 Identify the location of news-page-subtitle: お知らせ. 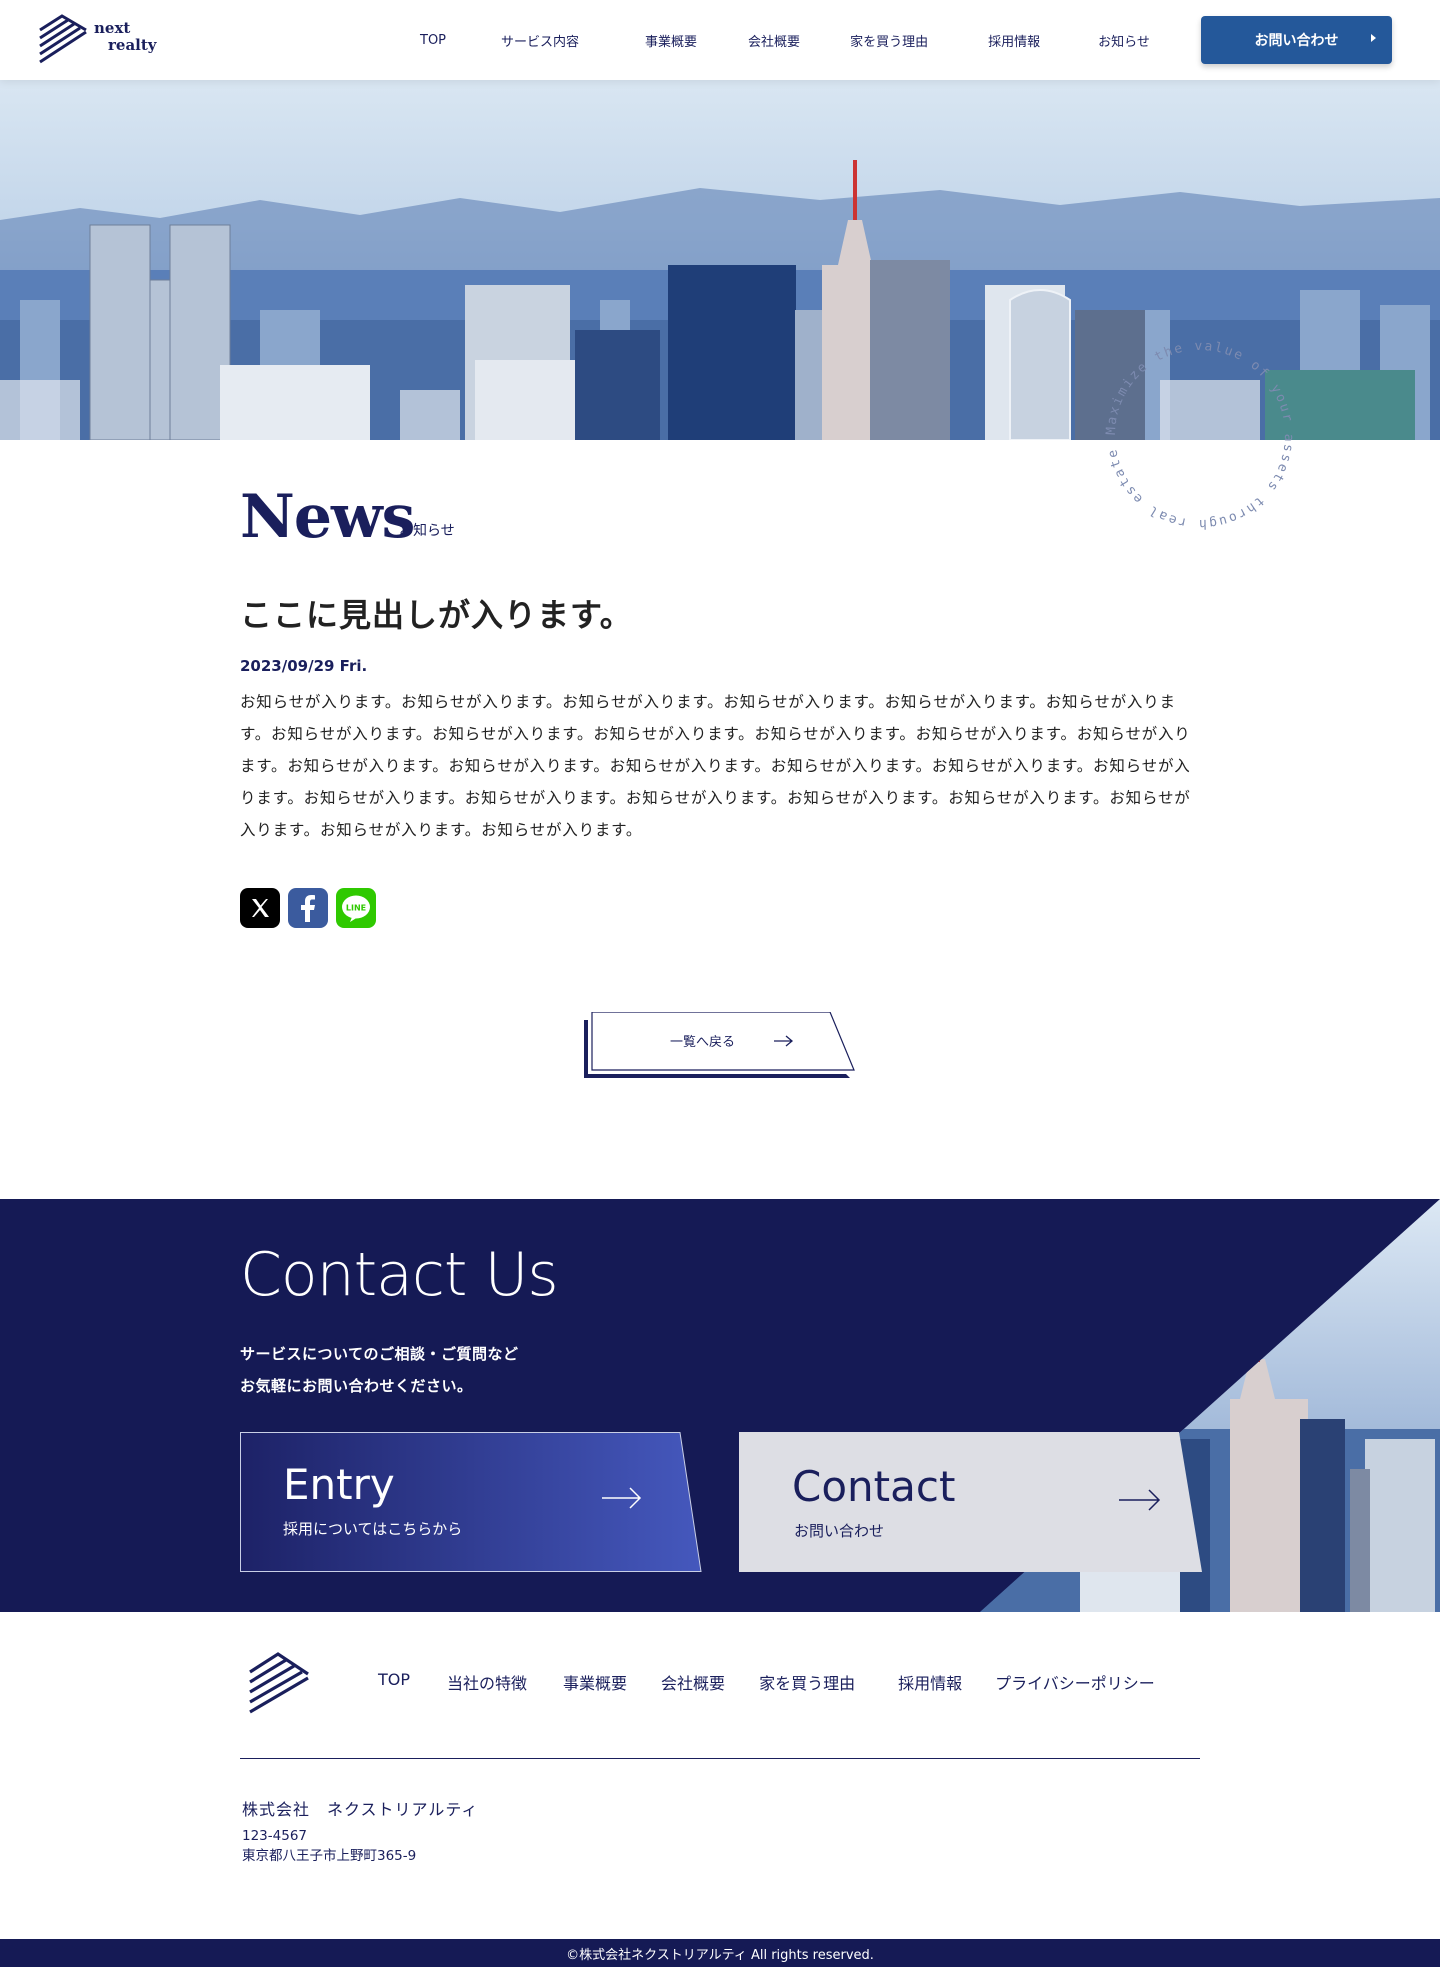
(427, 531).